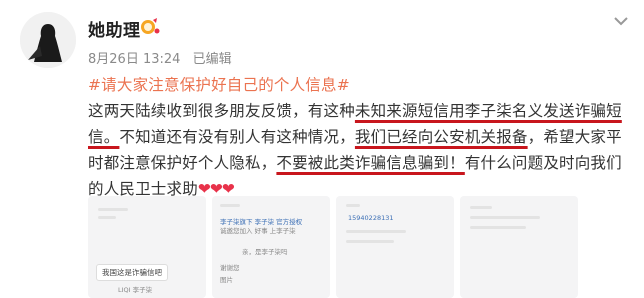  Describe the element at coordinates (621, 21) in the screenshot. I see `chevron-down-icon` at that location.